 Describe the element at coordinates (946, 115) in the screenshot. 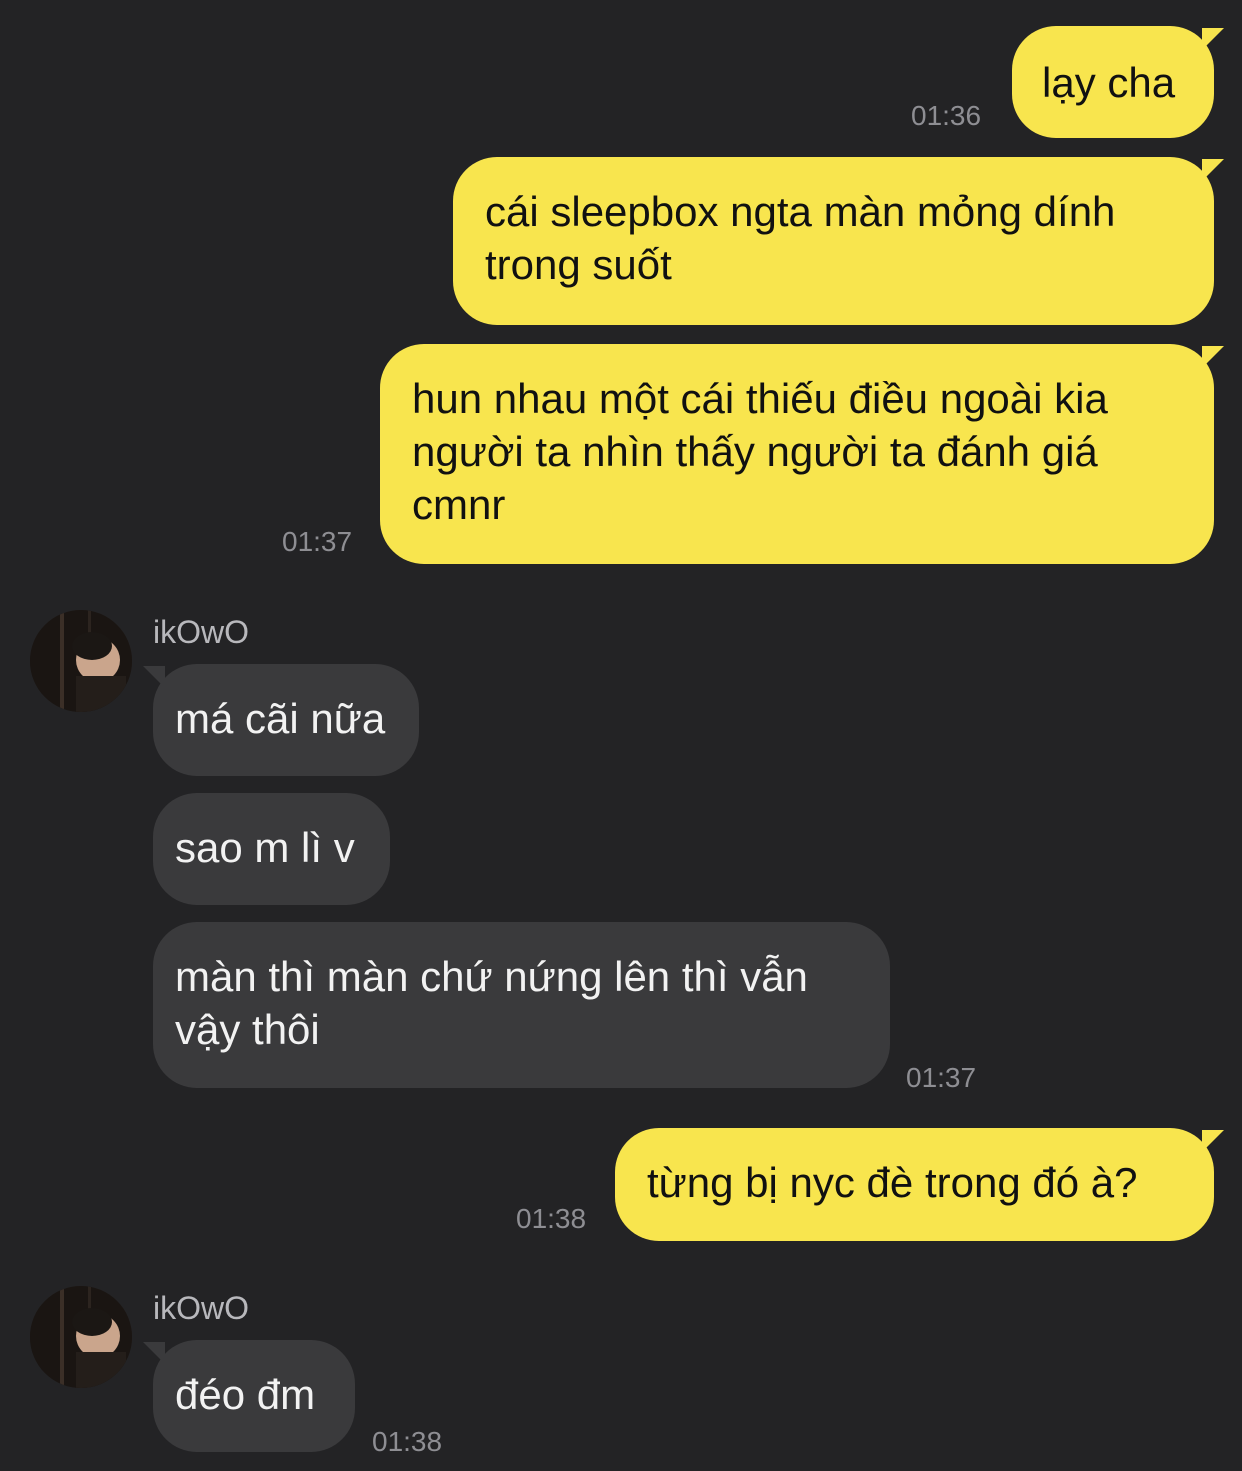

I see `message-time: 01:36` at that location.